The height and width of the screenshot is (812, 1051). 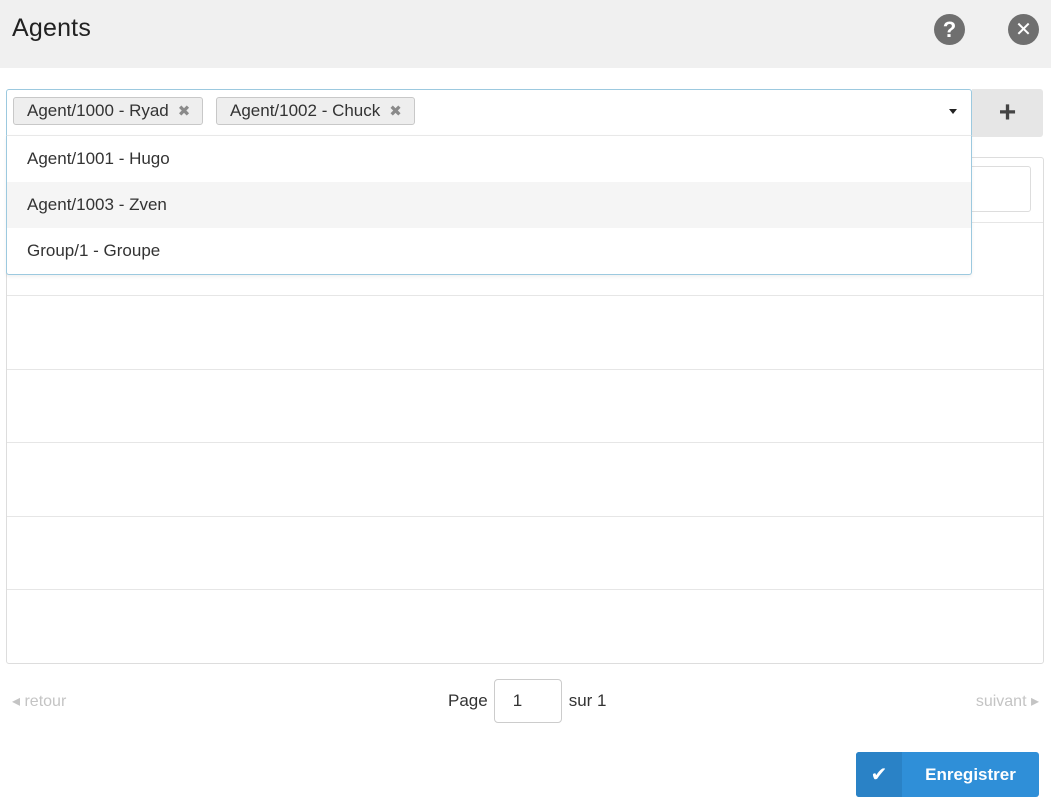 I want to click on dropdown-option: Agent/1003 - Zven, so click(x=489, y=205).